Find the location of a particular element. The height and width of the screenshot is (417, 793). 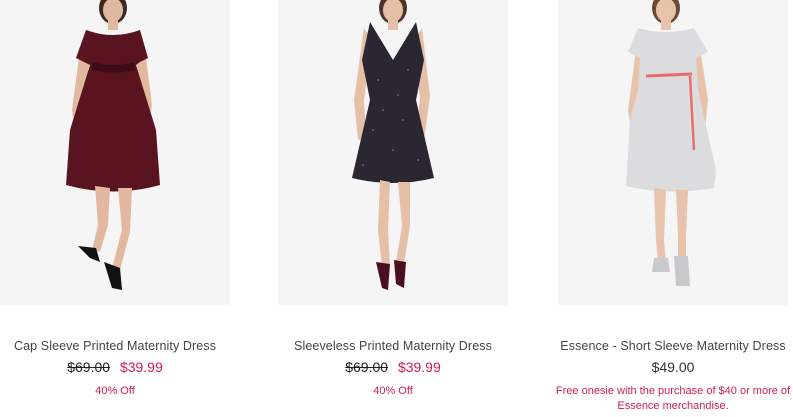

product-name: Sleeveless Printed Maternity Dress is located at coordinates (393, 346).